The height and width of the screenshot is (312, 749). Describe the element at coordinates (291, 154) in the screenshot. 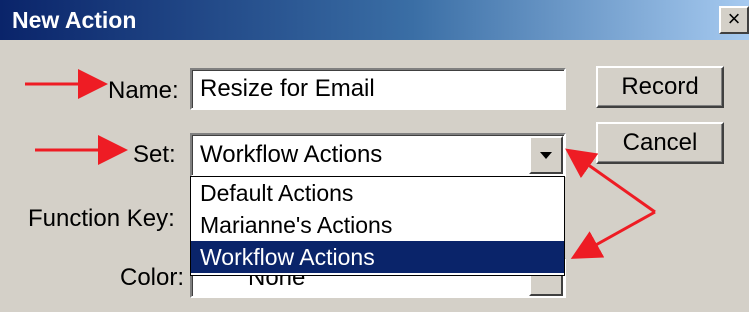

I see `set-select-value: Workflow Actions` at that location.